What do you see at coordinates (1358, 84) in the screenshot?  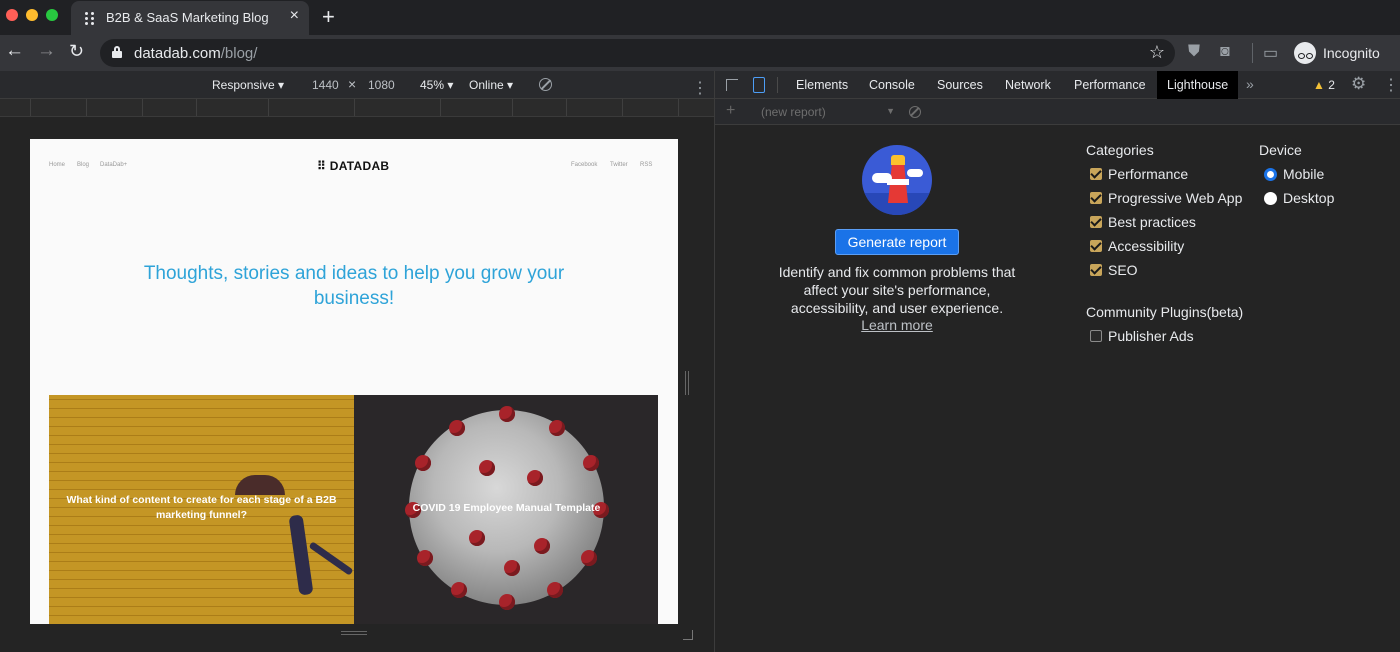 I see `gear-icon: ⚙` at bounding box center [1358, 84].